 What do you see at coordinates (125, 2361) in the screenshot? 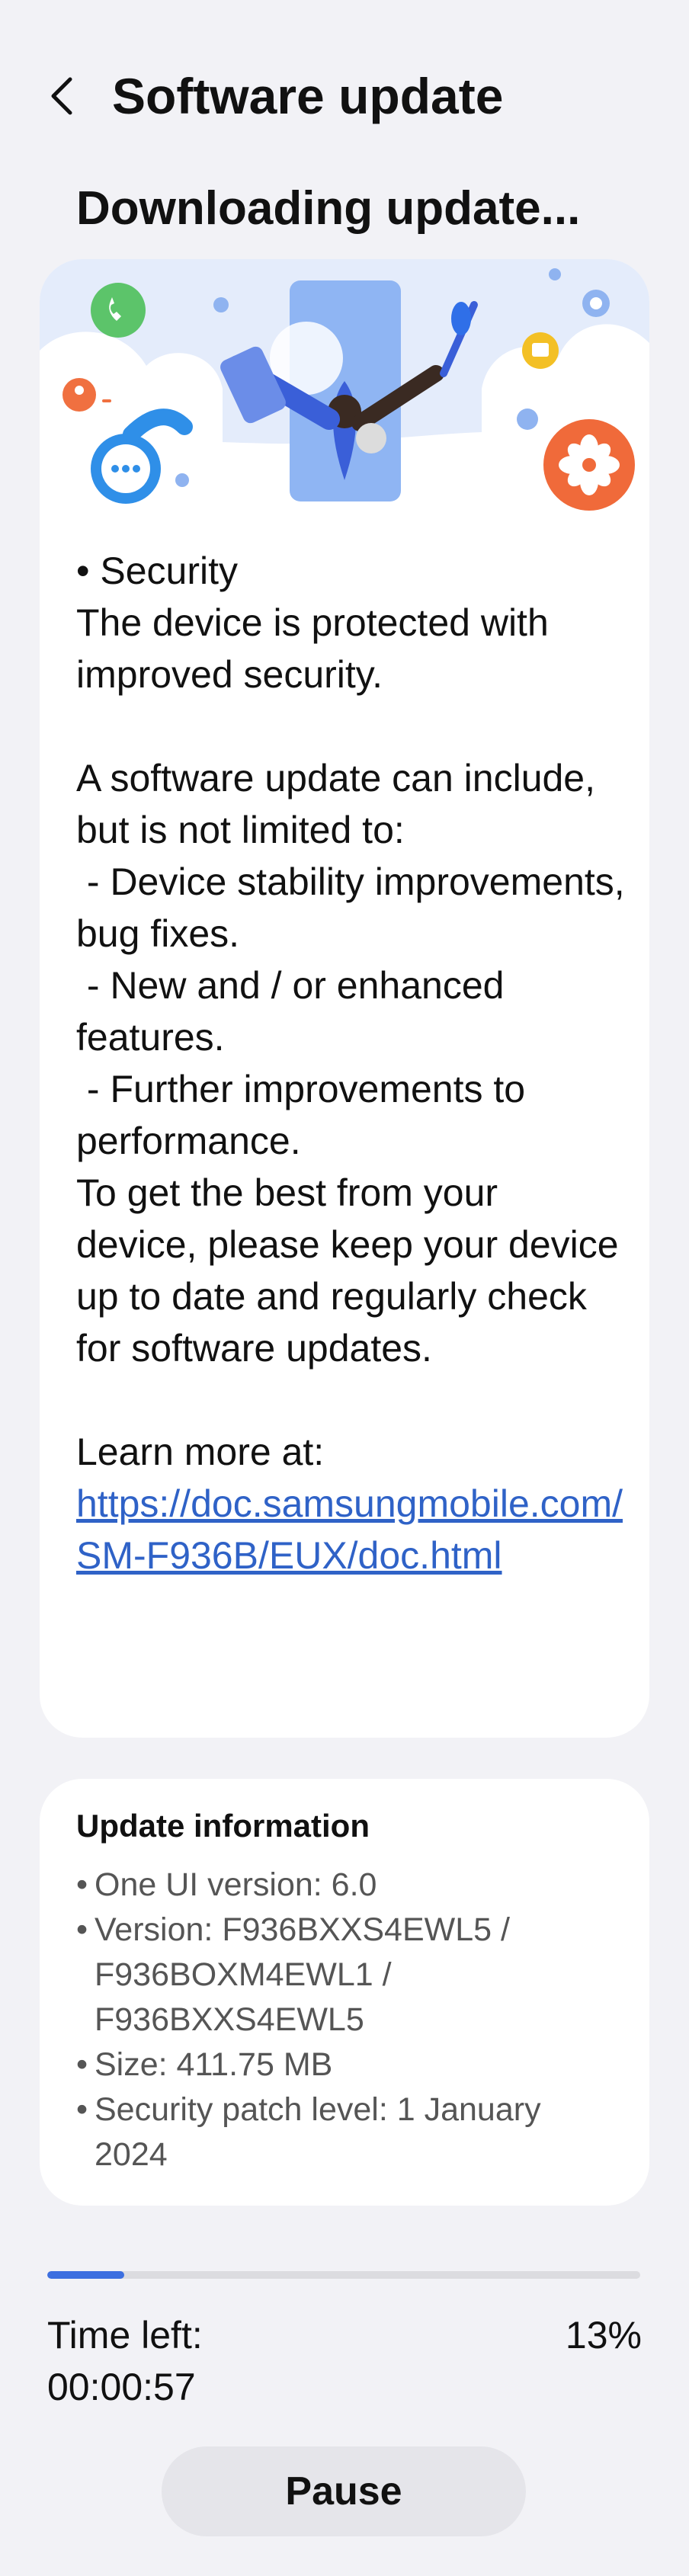
I see `time-left: Time left: 00:00:57` at bounding box center [125, 2361].